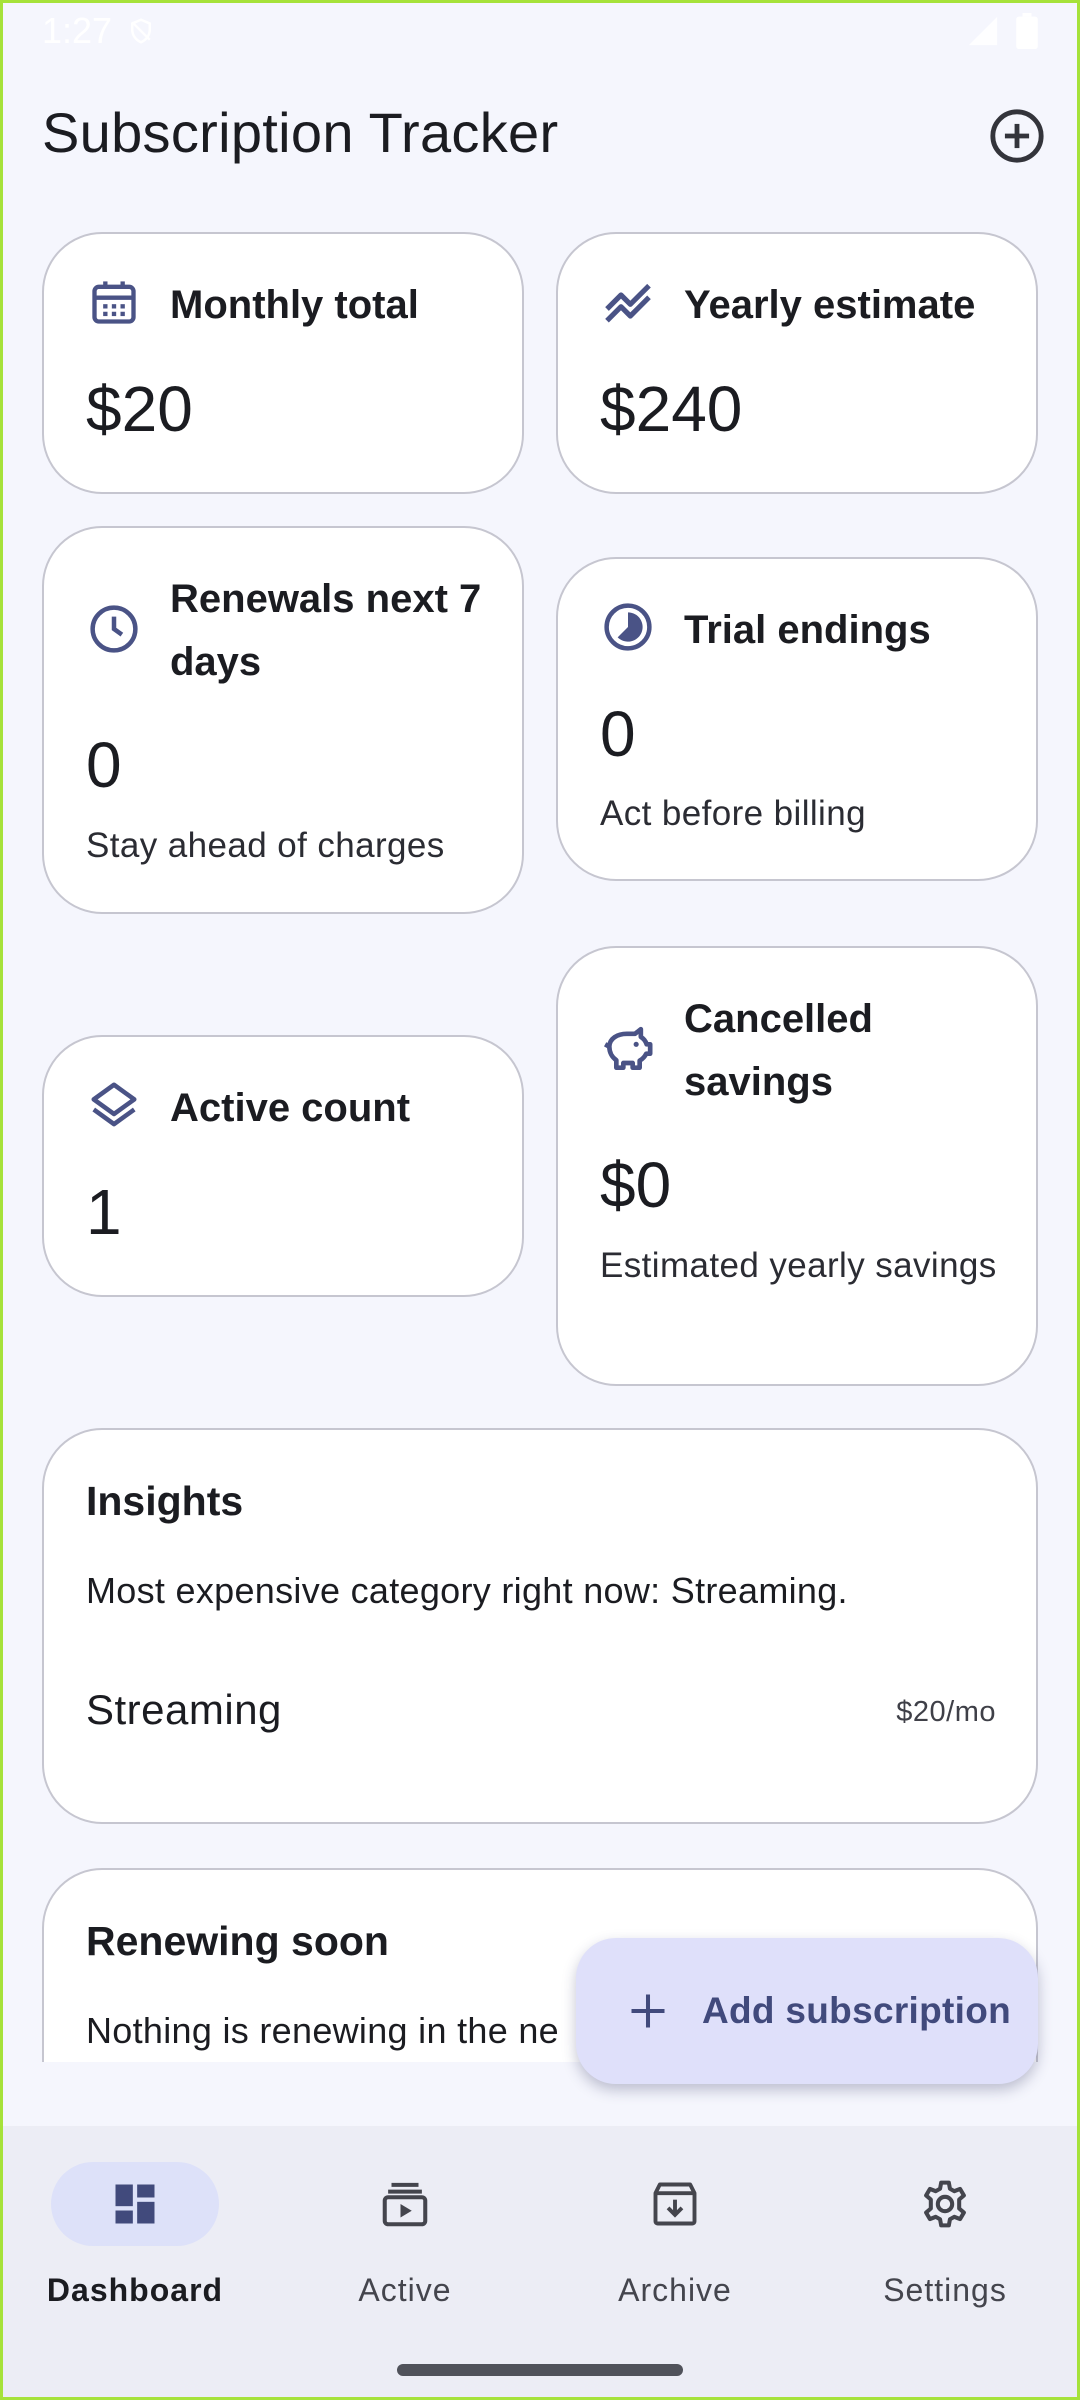 The height and width of the screenshot is (2400, 1080). Describe the element at coordinates (326, 630) in the screenshot. I see `card-title: Renewals next 7 days` at that location.